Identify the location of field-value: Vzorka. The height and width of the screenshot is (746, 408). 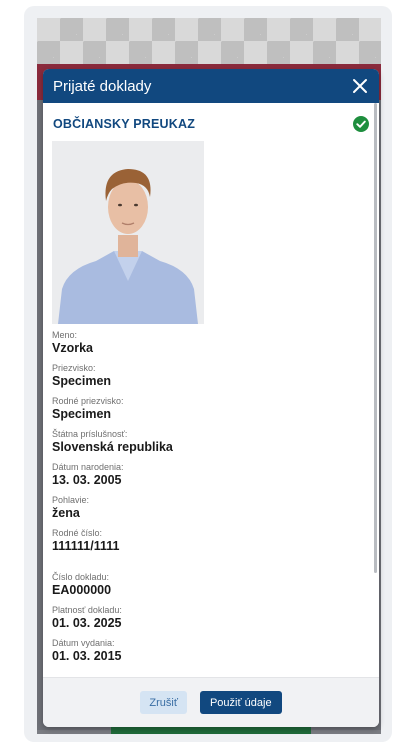
(72, 348).